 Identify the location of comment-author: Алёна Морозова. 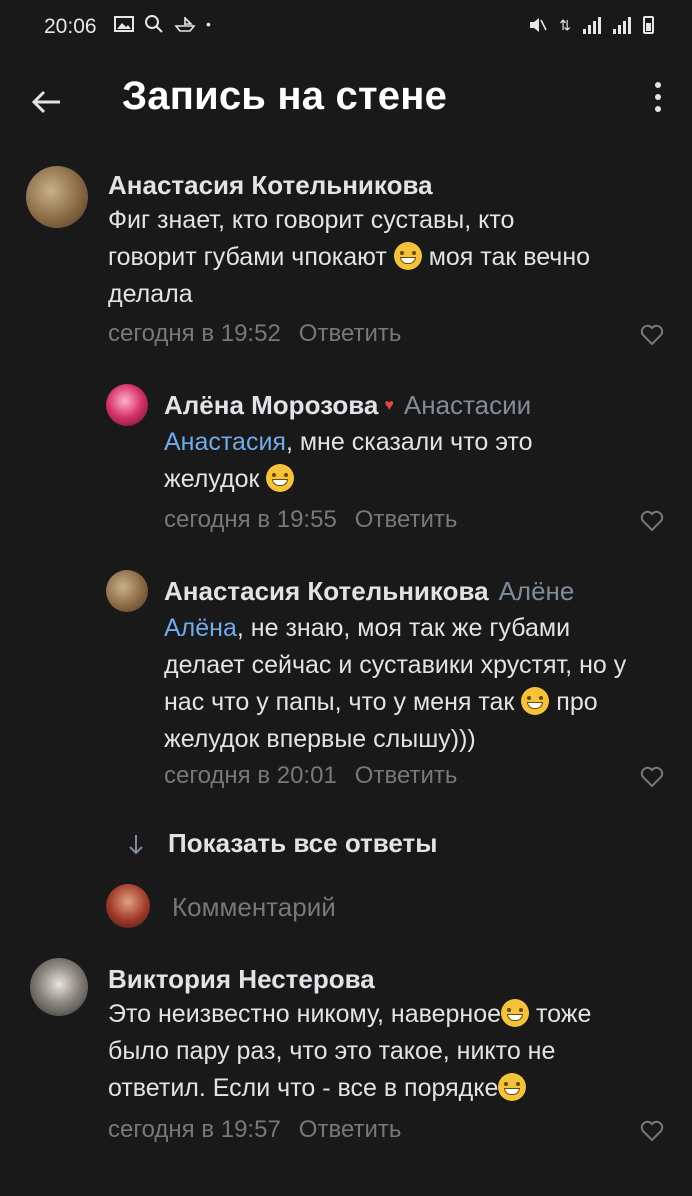
(271, 405).